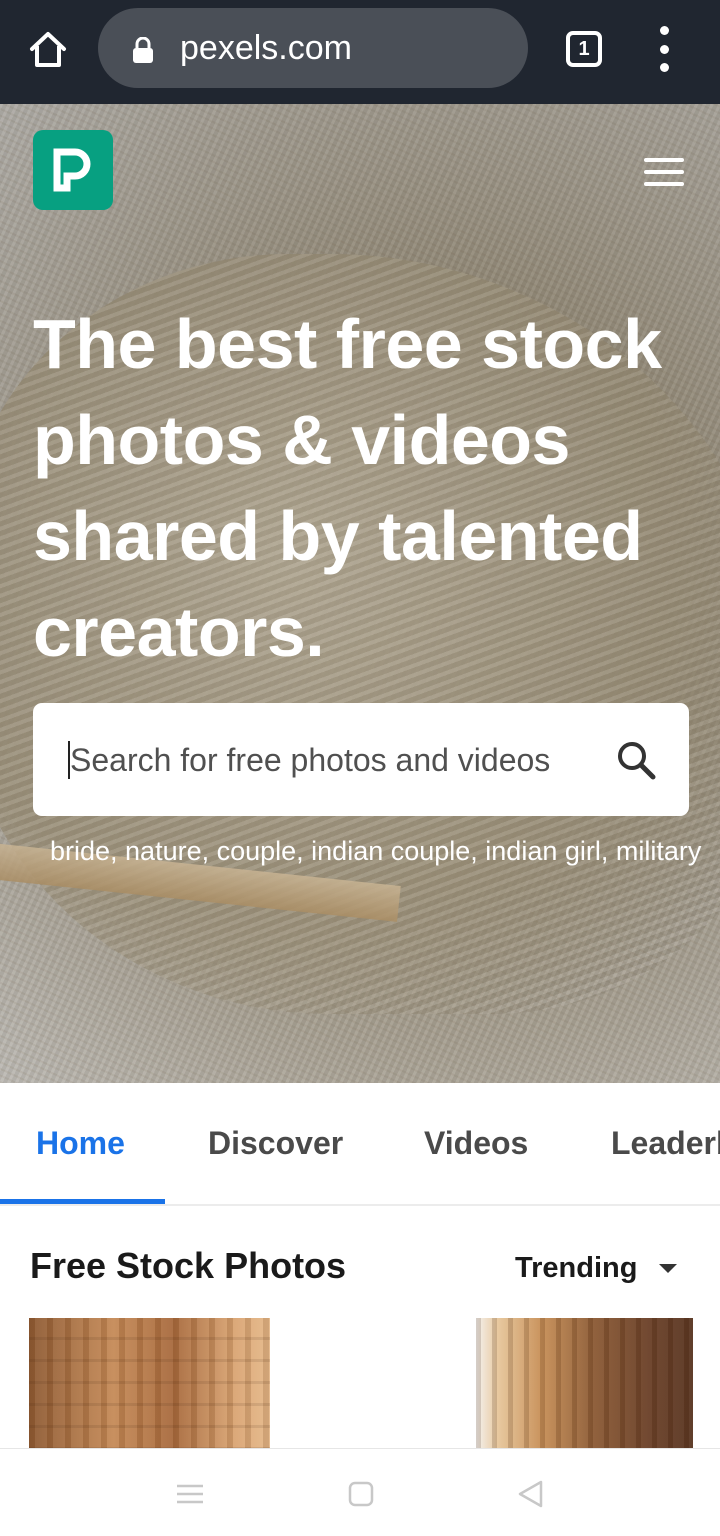 Image resolution: width=720 pixels, height=1536 pixels. Describe the element at coordinates (360, 1144) in the screenshot. I see `main-nav-tabs: Home Discover Videos Leaderboard` at that location.